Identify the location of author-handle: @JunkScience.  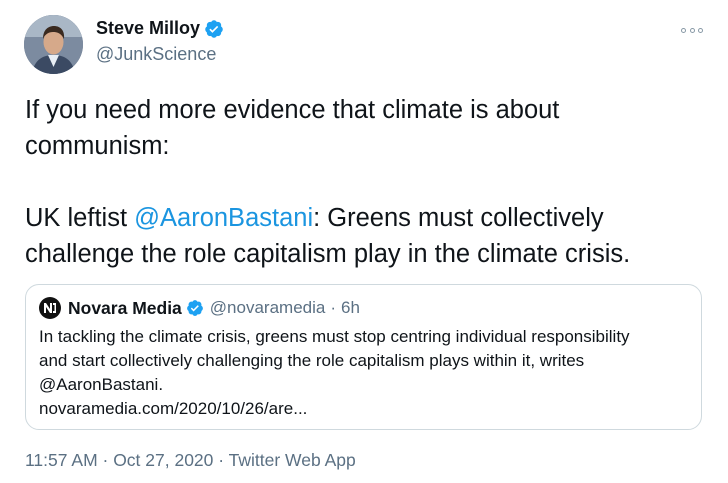
(156, 54).